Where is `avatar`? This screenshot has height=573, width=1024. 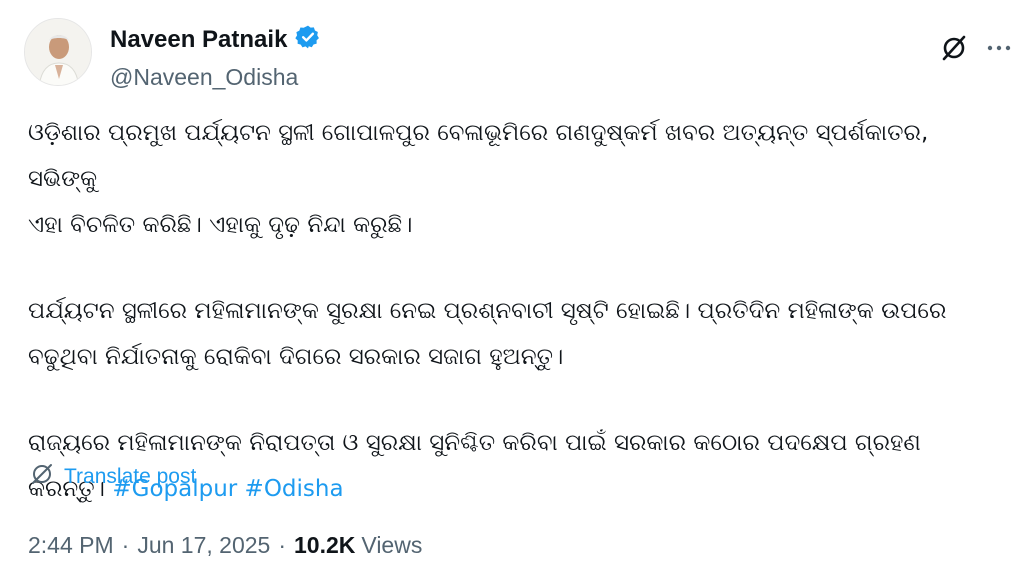 avatar is located at coordinates (58, 52).